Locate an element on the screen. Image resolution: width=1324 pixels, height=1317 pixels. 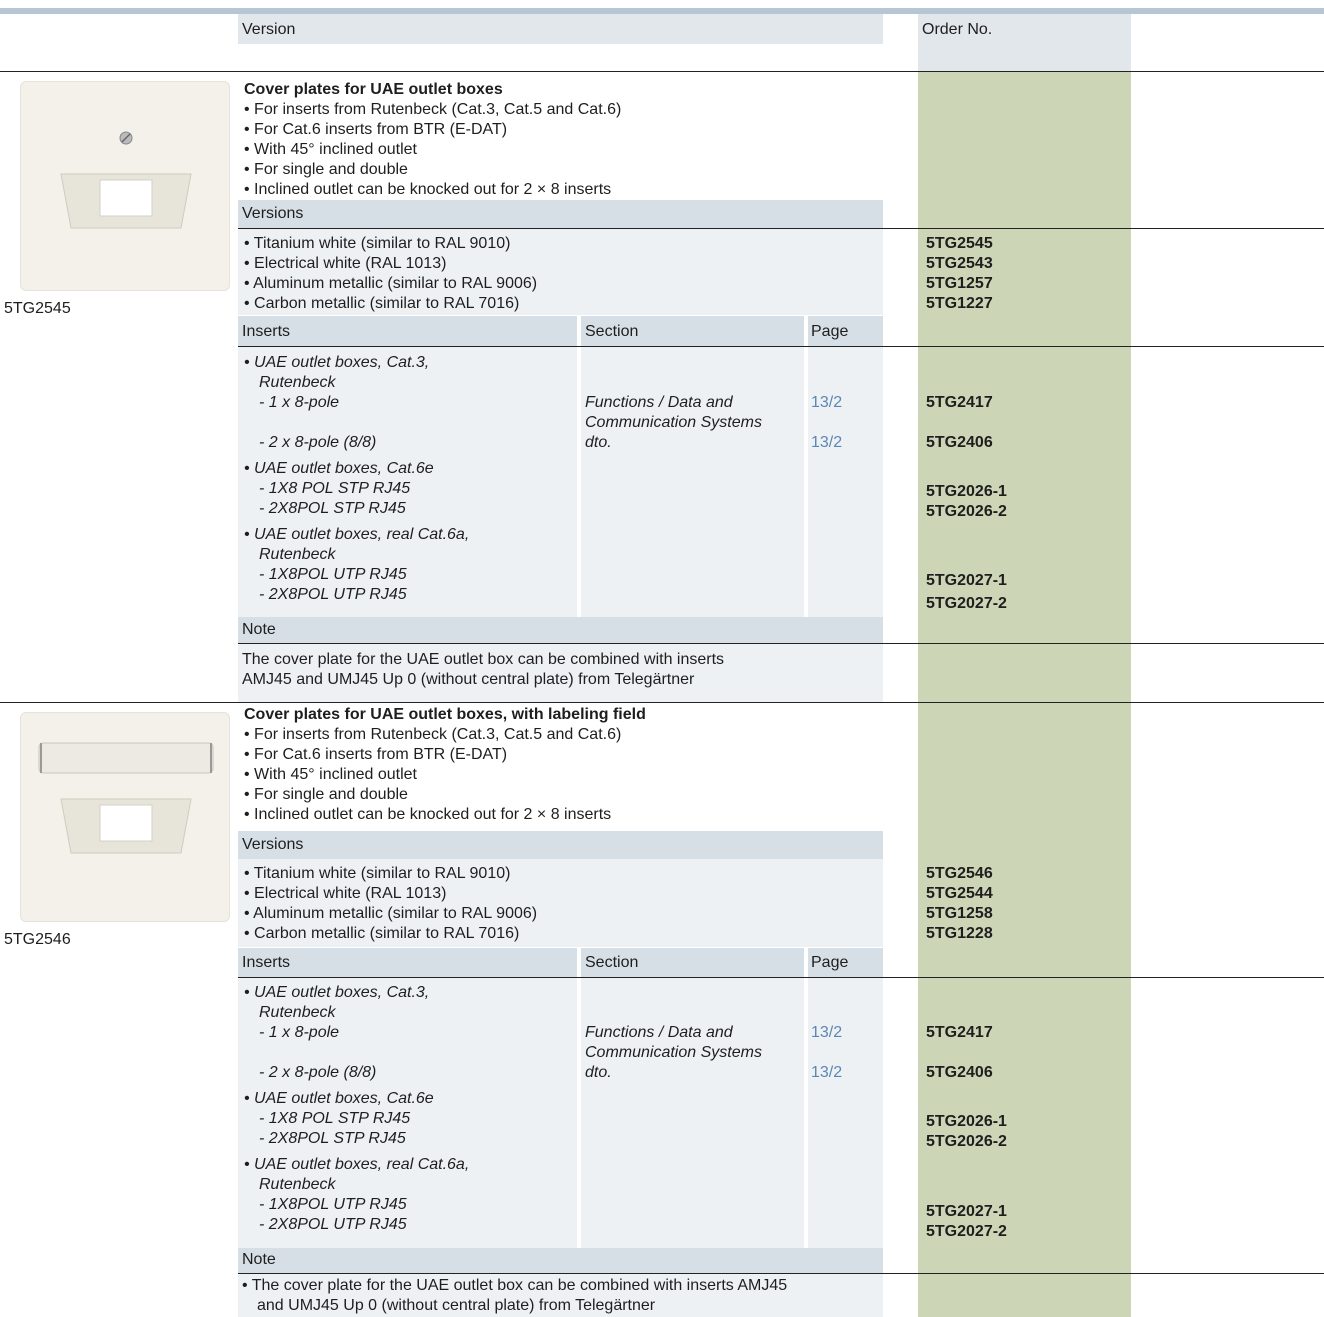
version-header: Version is located at coordinates (560, 29).